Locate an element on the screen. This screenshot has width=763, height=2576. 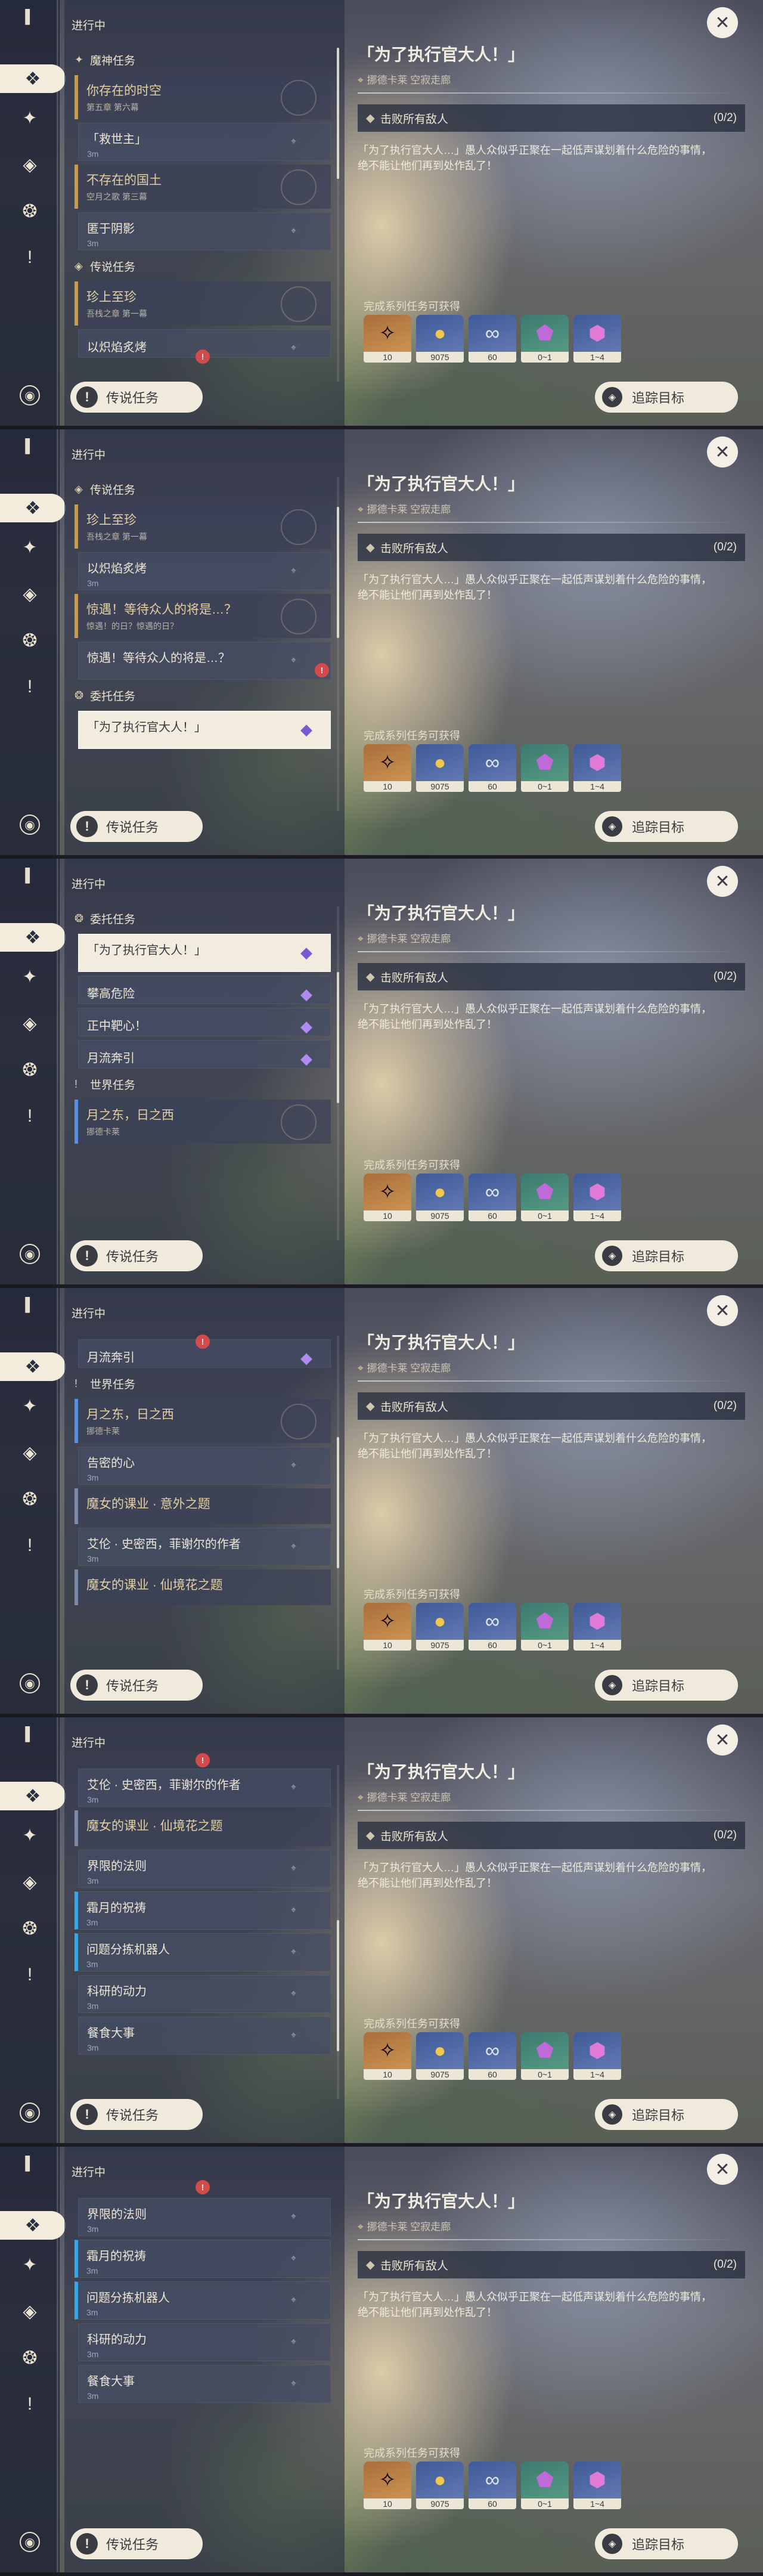
quest-heart: 告密的心 3m ⌖ is located at coordinates (204, 1466).